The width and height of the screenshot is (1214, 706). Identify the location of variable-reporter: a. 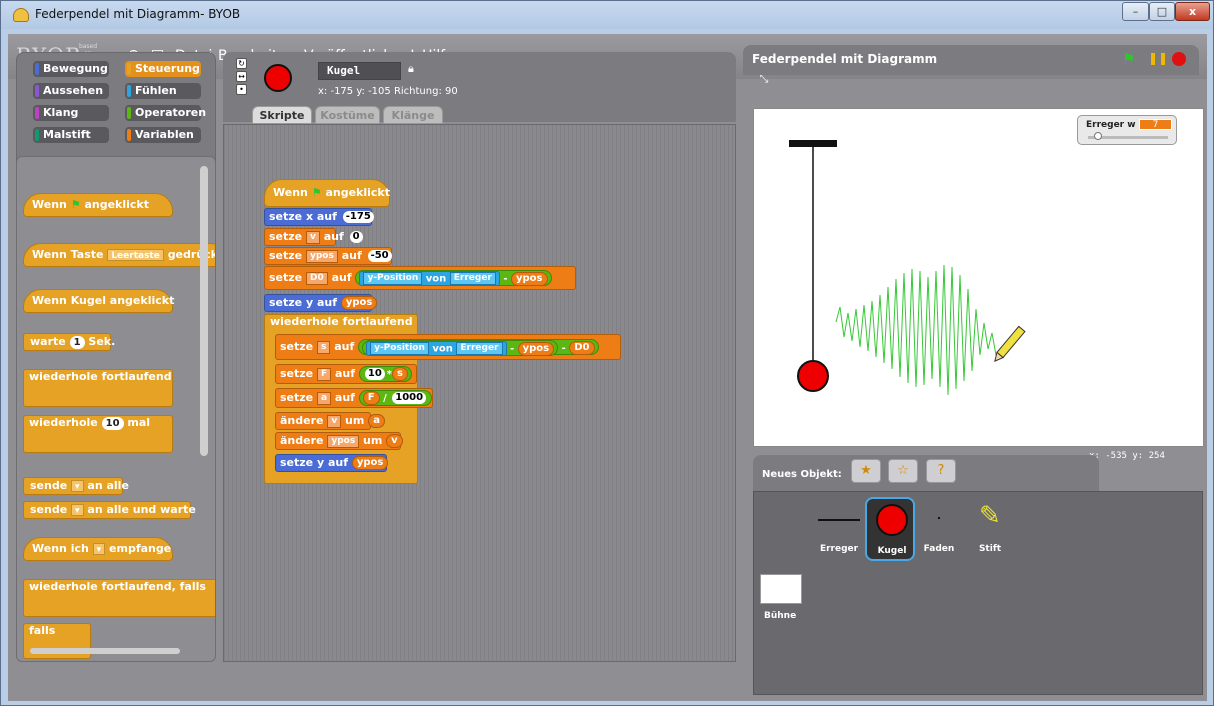
(376, 421).